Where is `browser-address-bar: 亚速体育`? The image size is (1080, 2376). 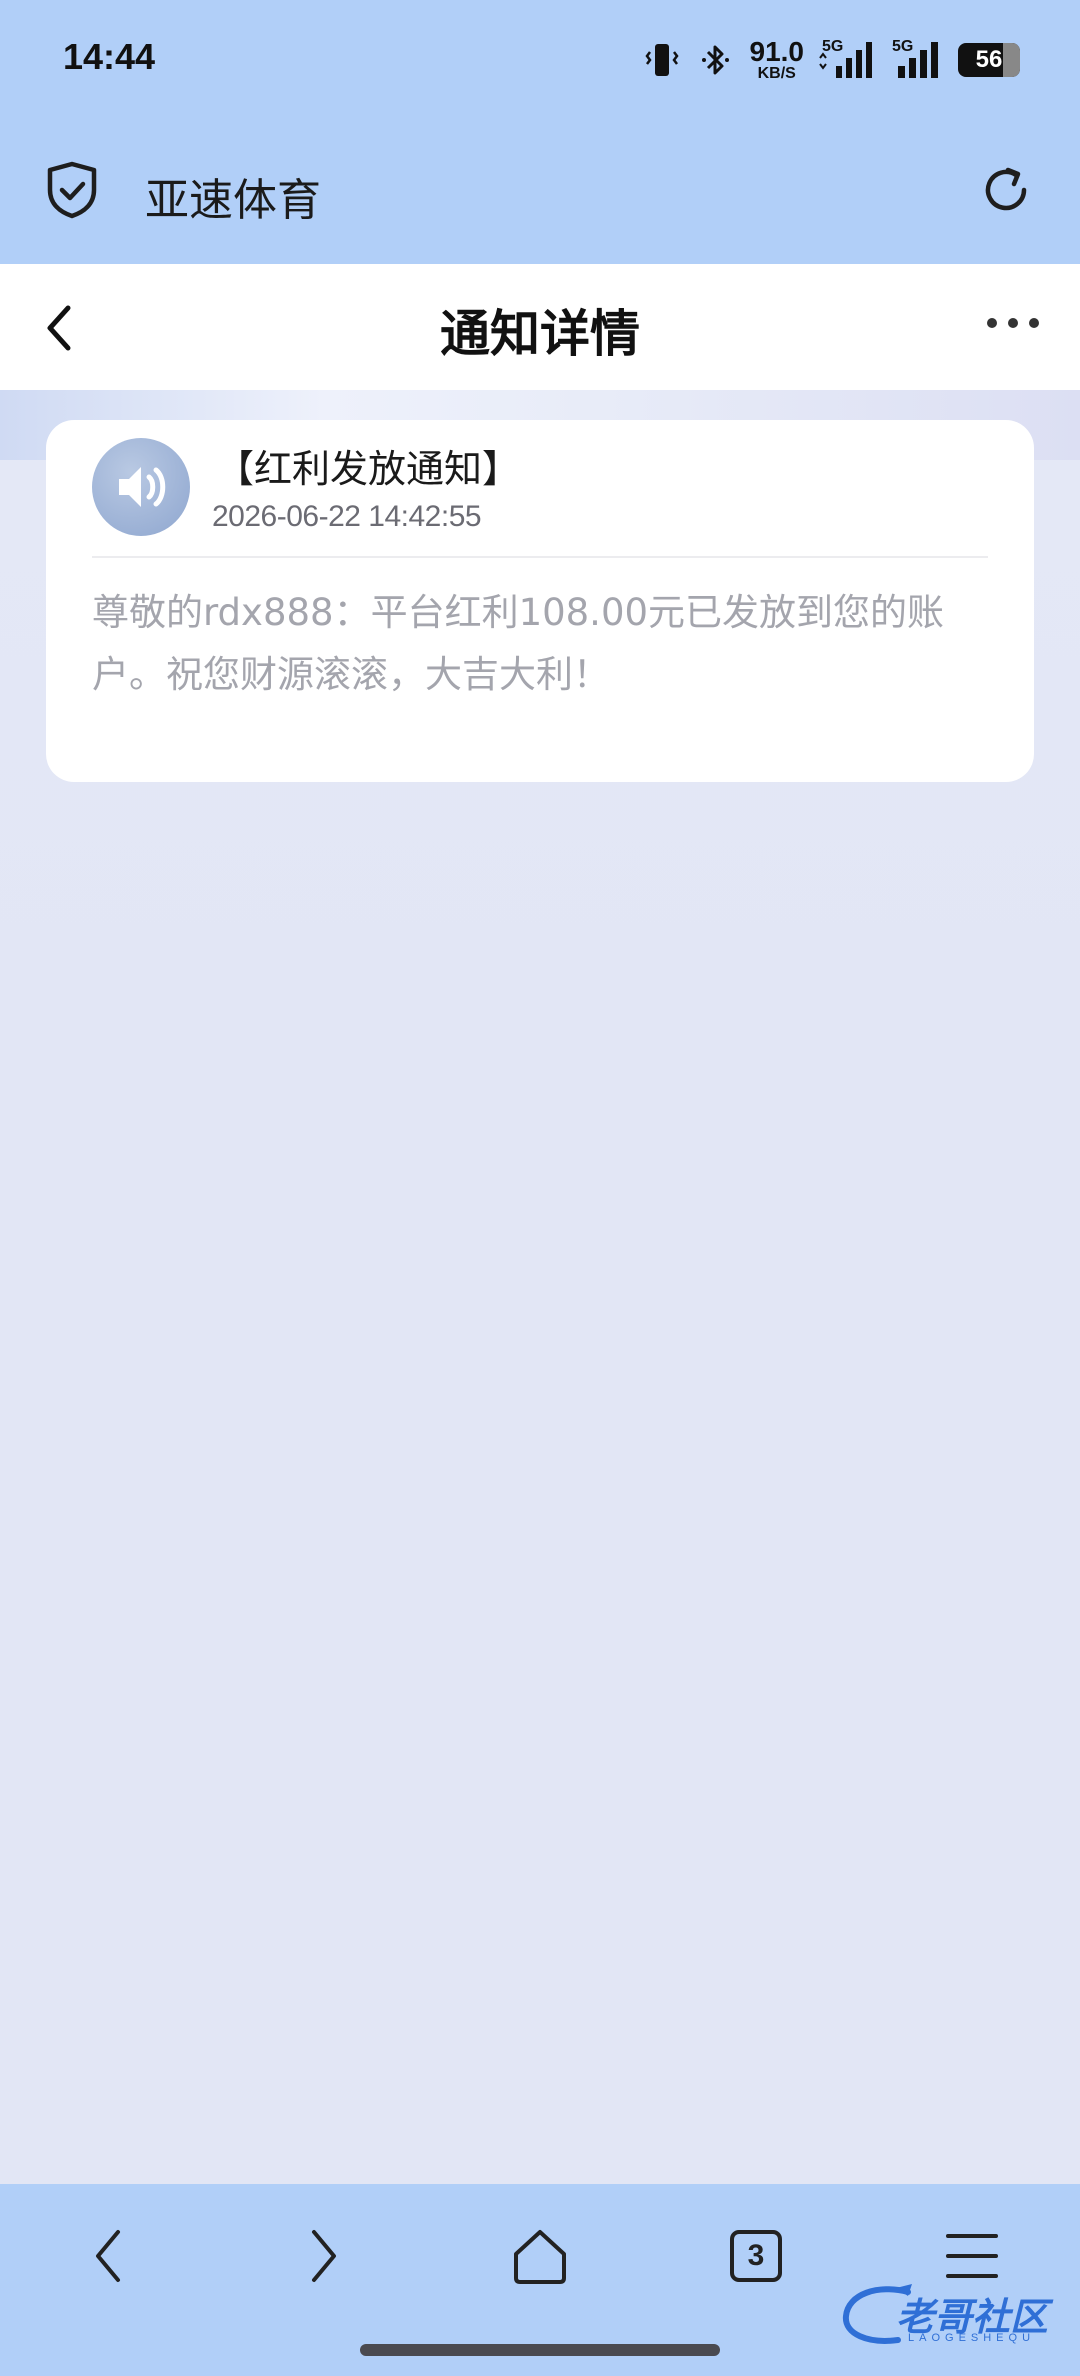 browser-address-bar: 亚速体育 is located at coordinates (540, 192).